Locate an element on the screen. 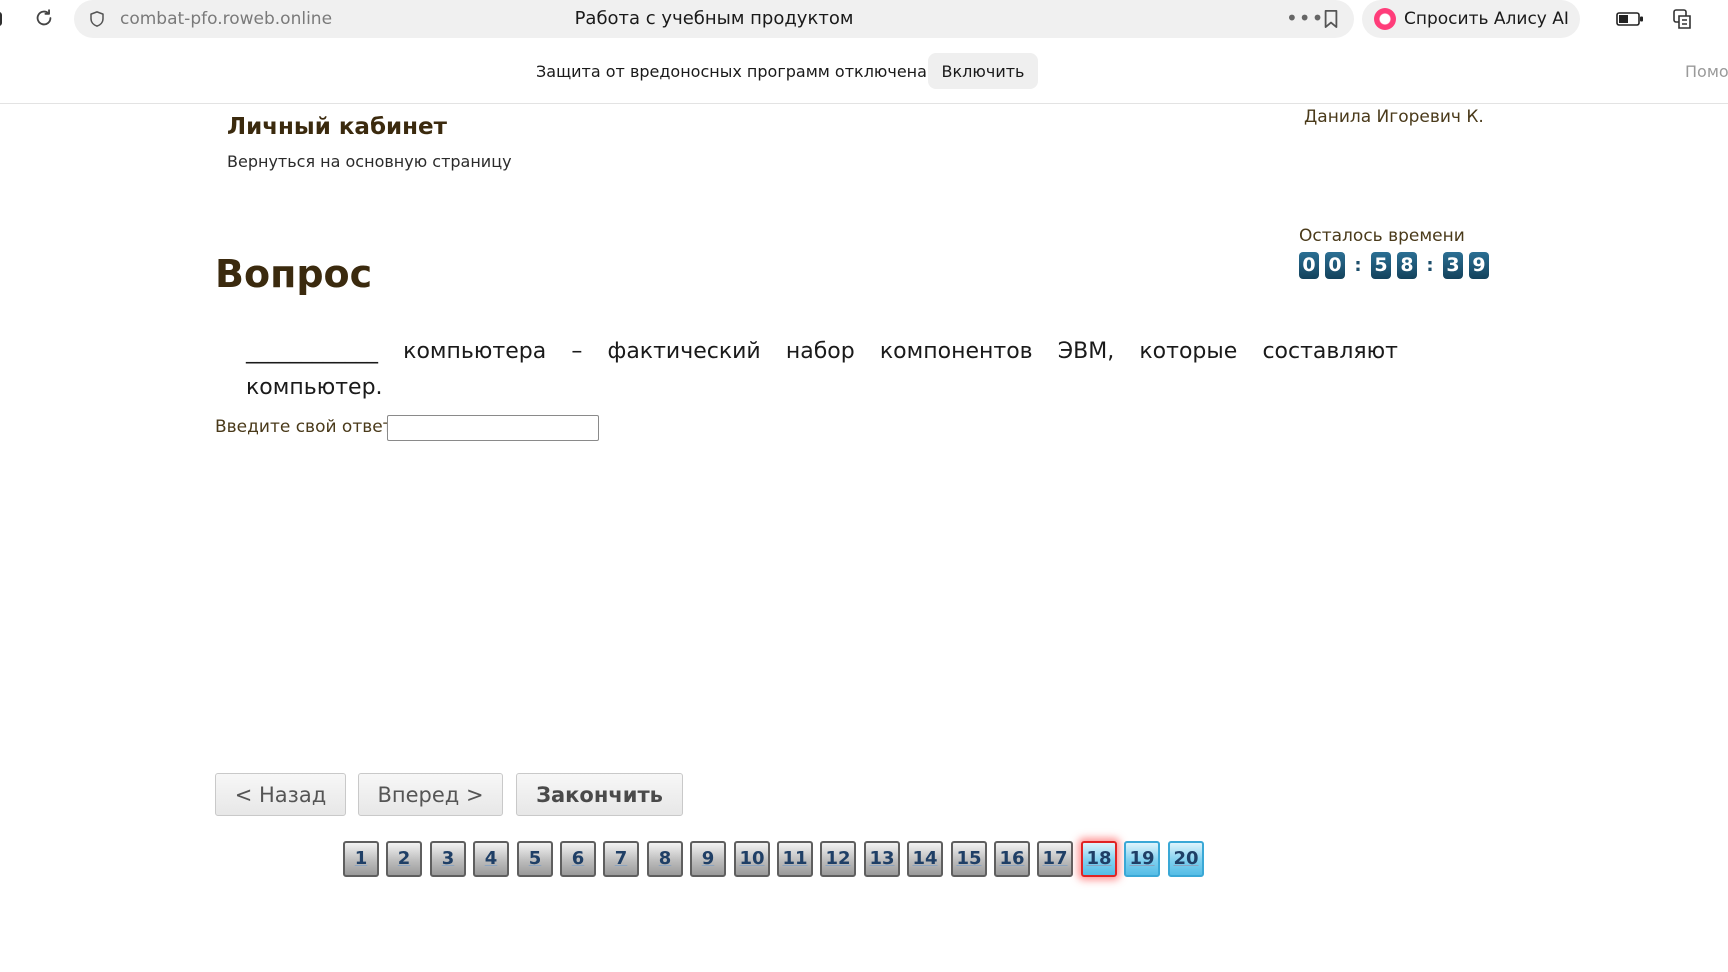 The height and width of the screenshot is (972, 1728). pager-item-12: 12 is located at coordinates (838, 859).